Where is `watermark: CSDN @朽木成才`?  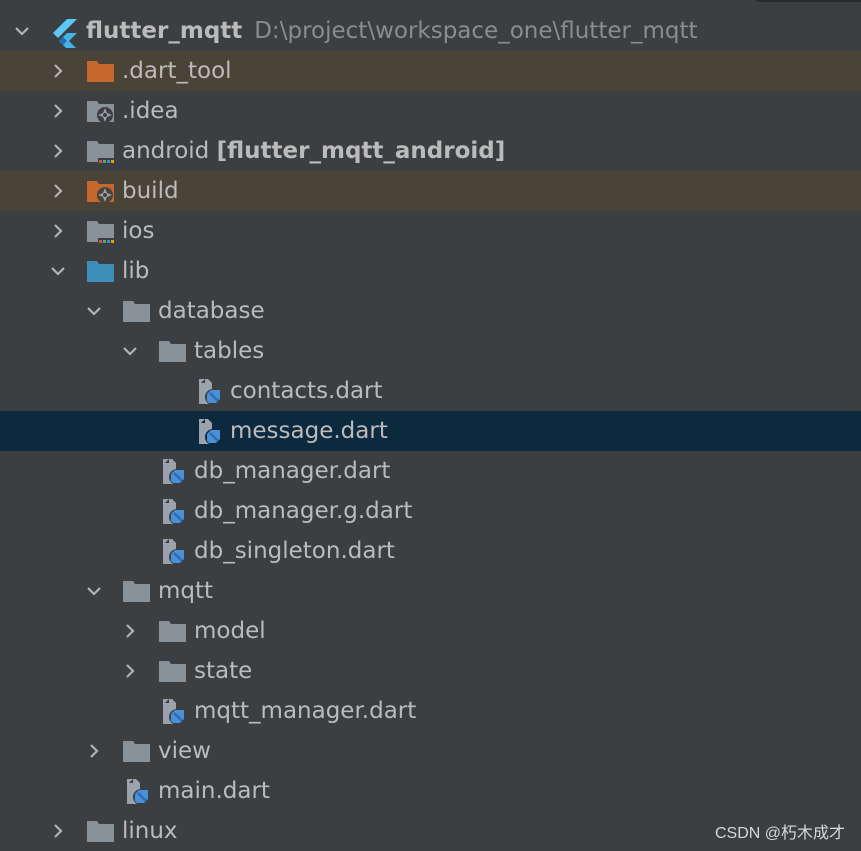 watermark: CSDN @朽木成才 is located at coordinates (779, 833).